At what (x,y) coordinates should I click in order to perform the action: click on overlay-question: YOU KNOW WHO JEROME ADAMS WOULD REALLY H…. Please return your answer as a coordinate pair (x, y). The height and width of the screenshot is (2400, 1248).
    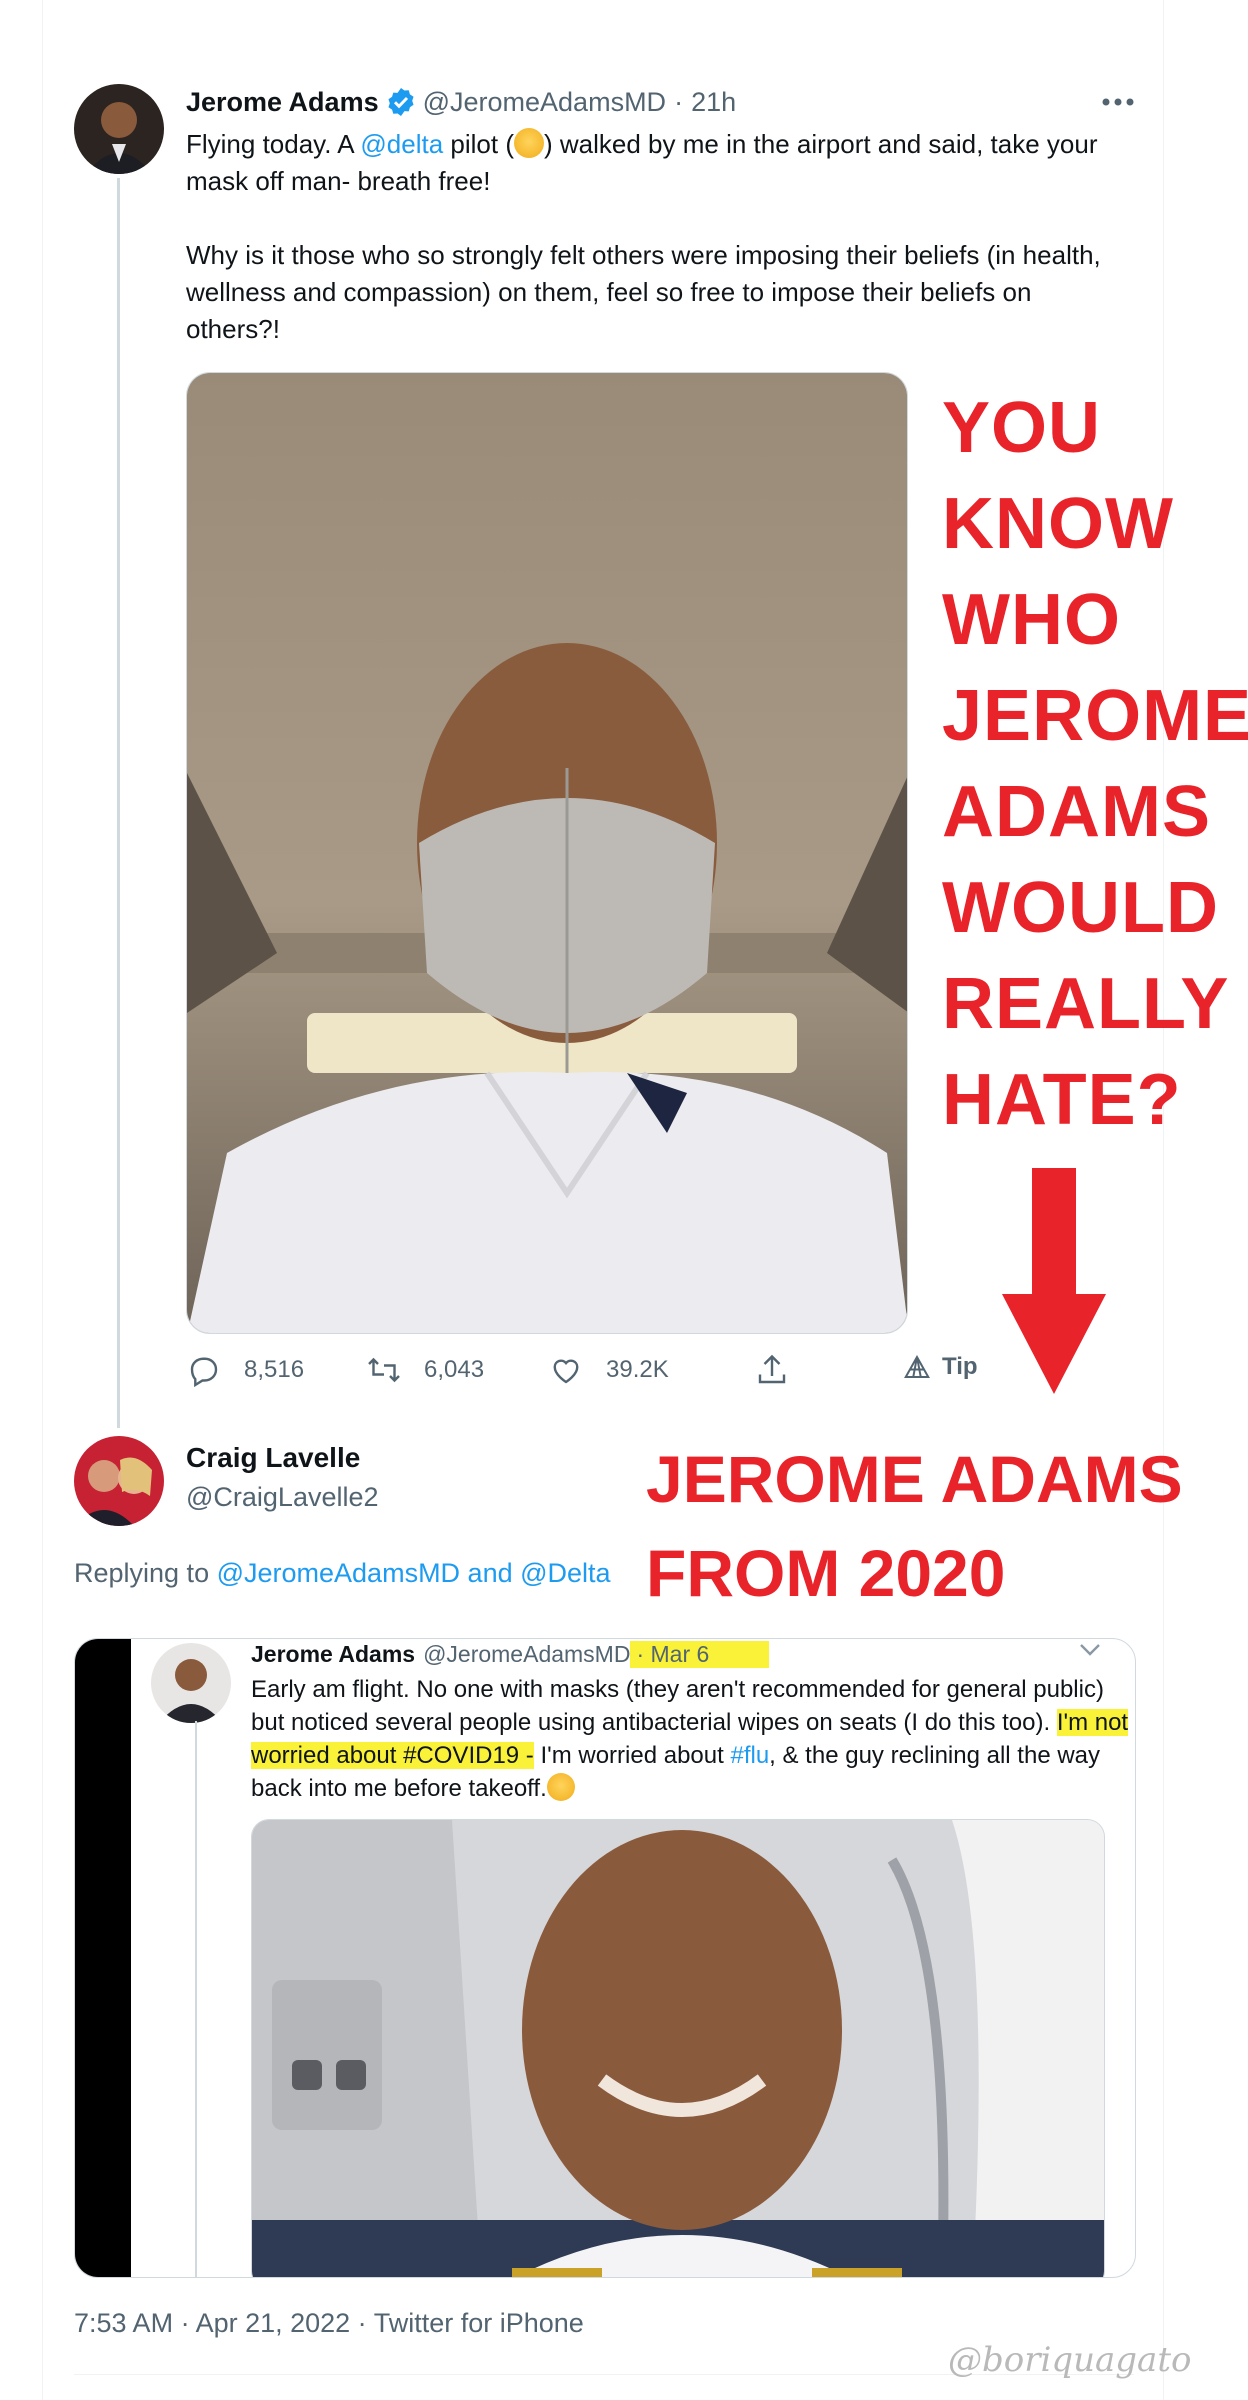
    Looking at the image, I should click on (1095, 764).